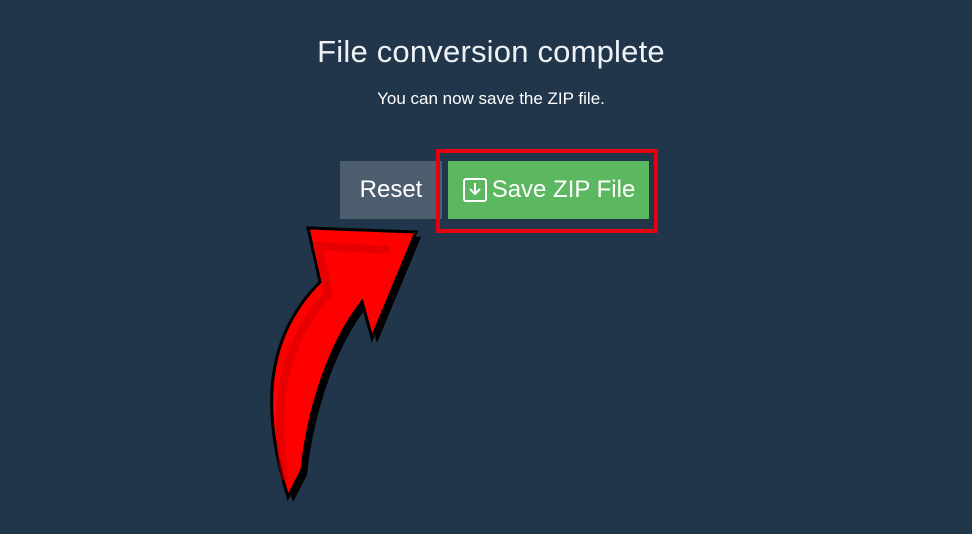 Image resolution: width=972 pixels, height=534 pixels. I want to click on page-title: File conversion complete, so click(491, 51).